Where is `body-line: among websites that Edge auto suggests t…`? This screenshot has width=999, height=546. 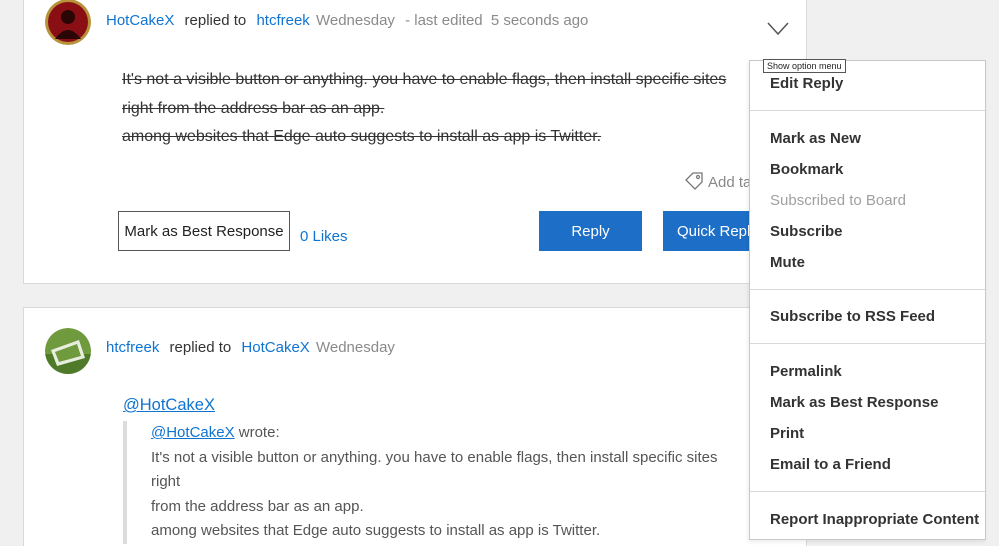
body-line: among websites that Edge auto suggests t… is located at coordinates (362, 136).